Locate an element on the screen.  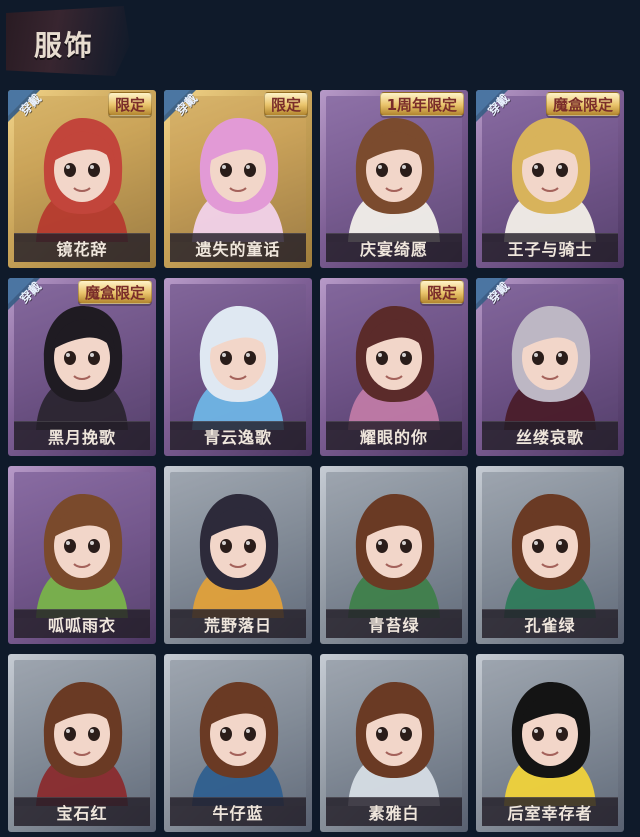
costume-card: 穿戴 限定 镜花辞 is located at coordinates (82, 179).